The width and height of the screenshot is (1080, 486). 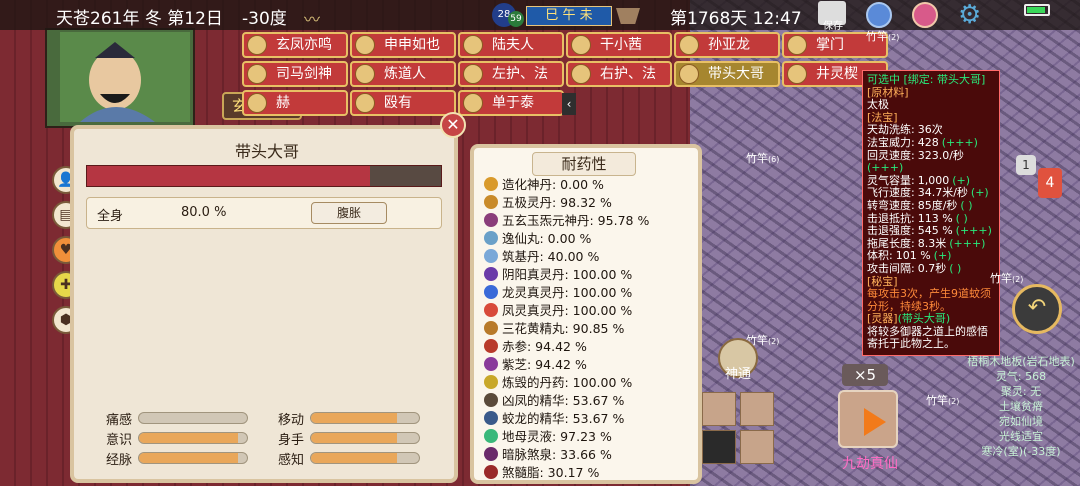 What do you see at coordinates (511, 45) in the screenshot?
I see `tab-character: 陆夫人` at bounding box center [511, 45].